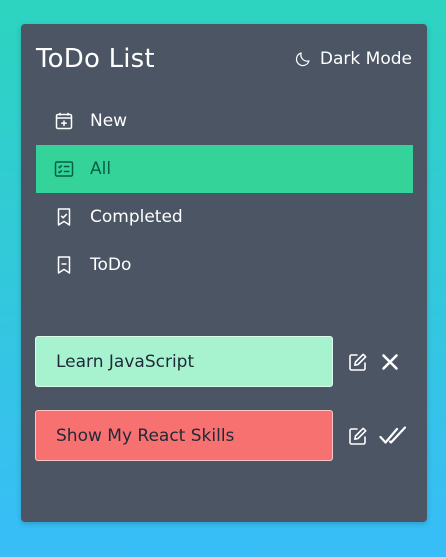 This screenshot has width=446, height=557. Describe the element at coordinates (136, 217) in the screenshot. I see `nav-item-label: Completed` at that location.